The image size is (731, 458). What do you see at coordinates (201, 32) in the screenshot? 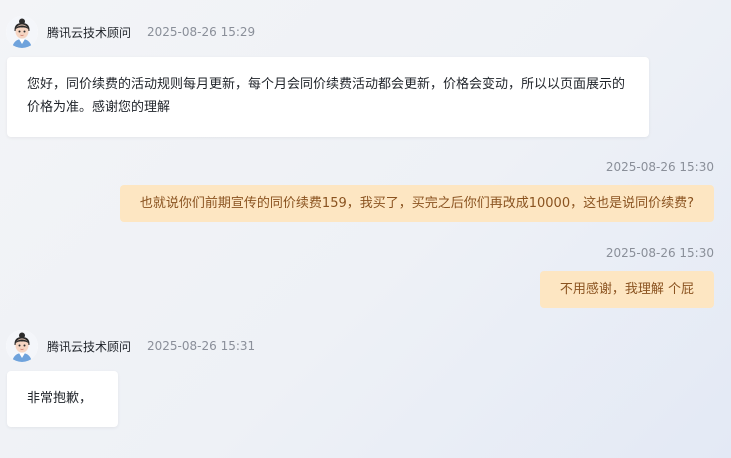
I see `message-timestamp: 2025-08-26 15:29` at bounding box center [201, 32].